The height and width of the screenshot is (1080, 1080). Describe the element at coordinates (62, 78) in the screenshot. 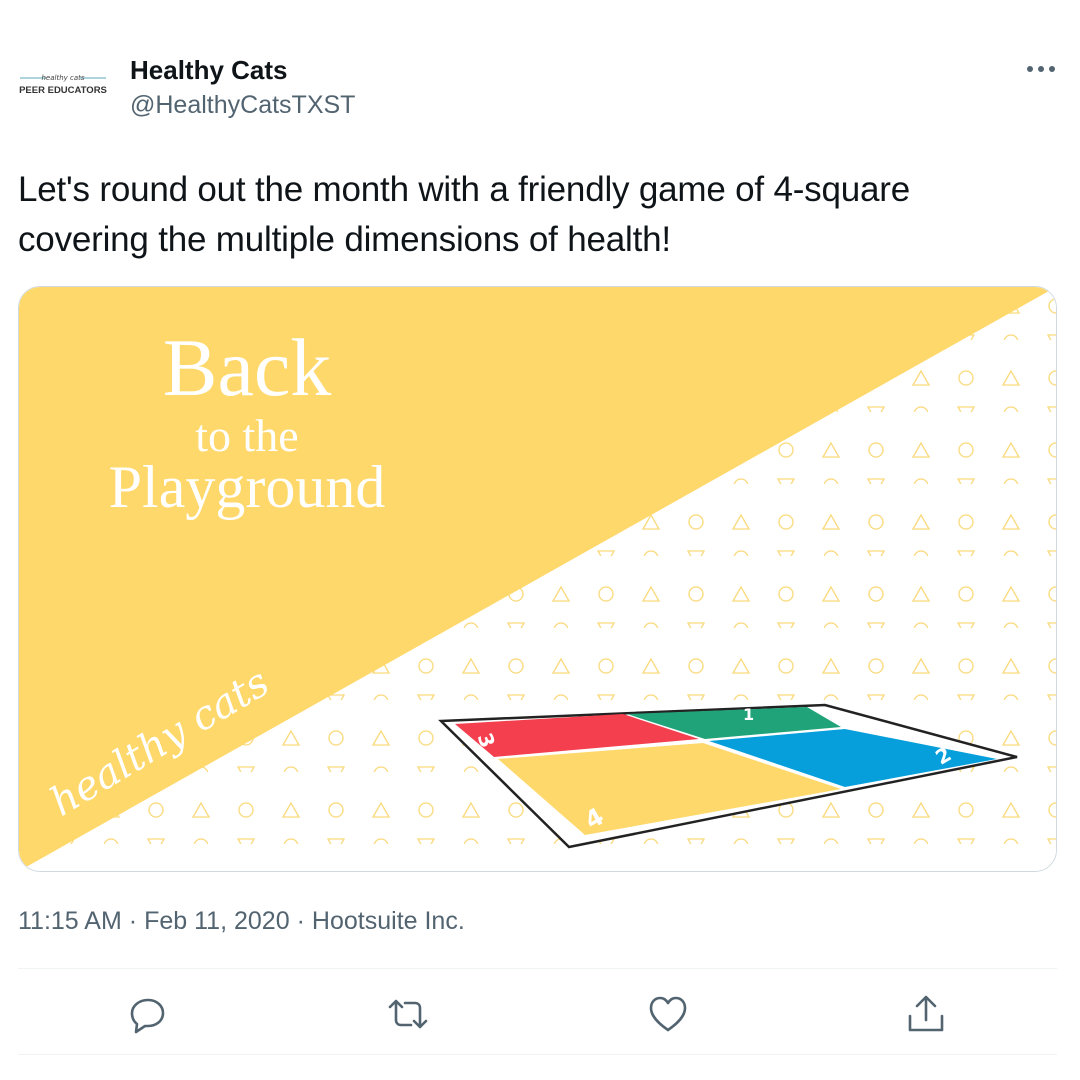

I see `avatar-brand-text: healthy cats` at that location.